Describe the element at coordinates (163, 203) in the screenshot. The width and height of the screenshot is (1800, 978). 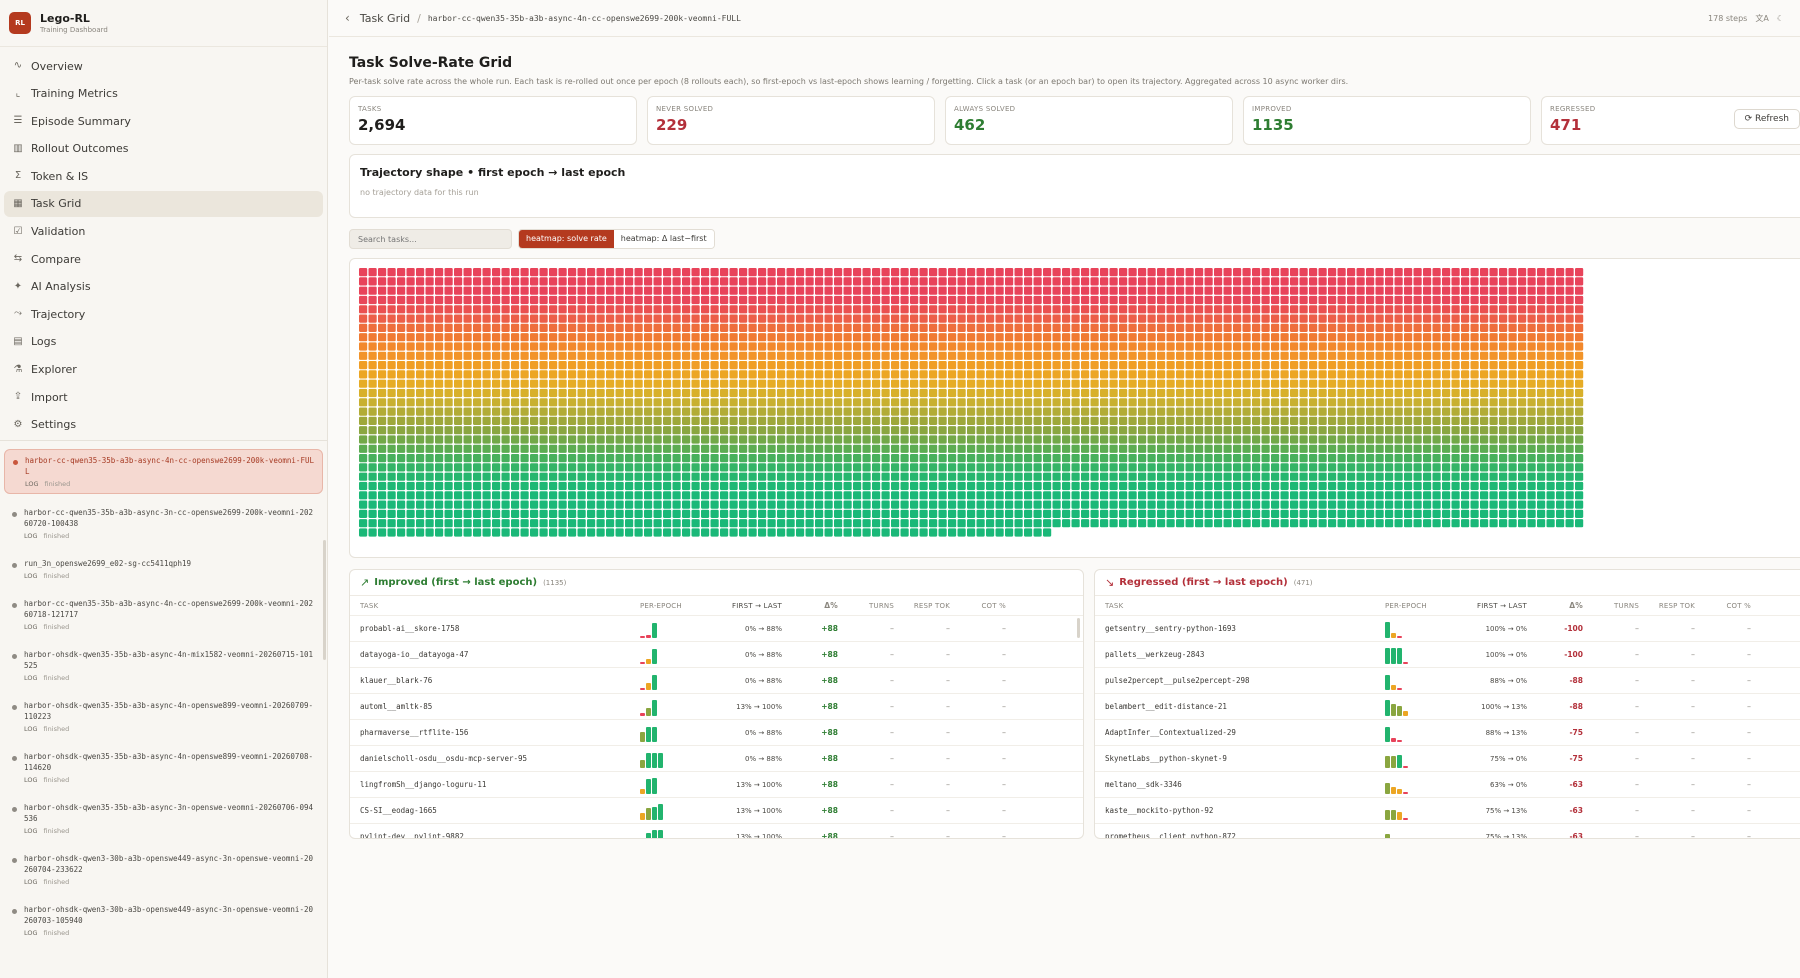
I see `nav-item-task-grid: ▦ Task Grid` at that location.